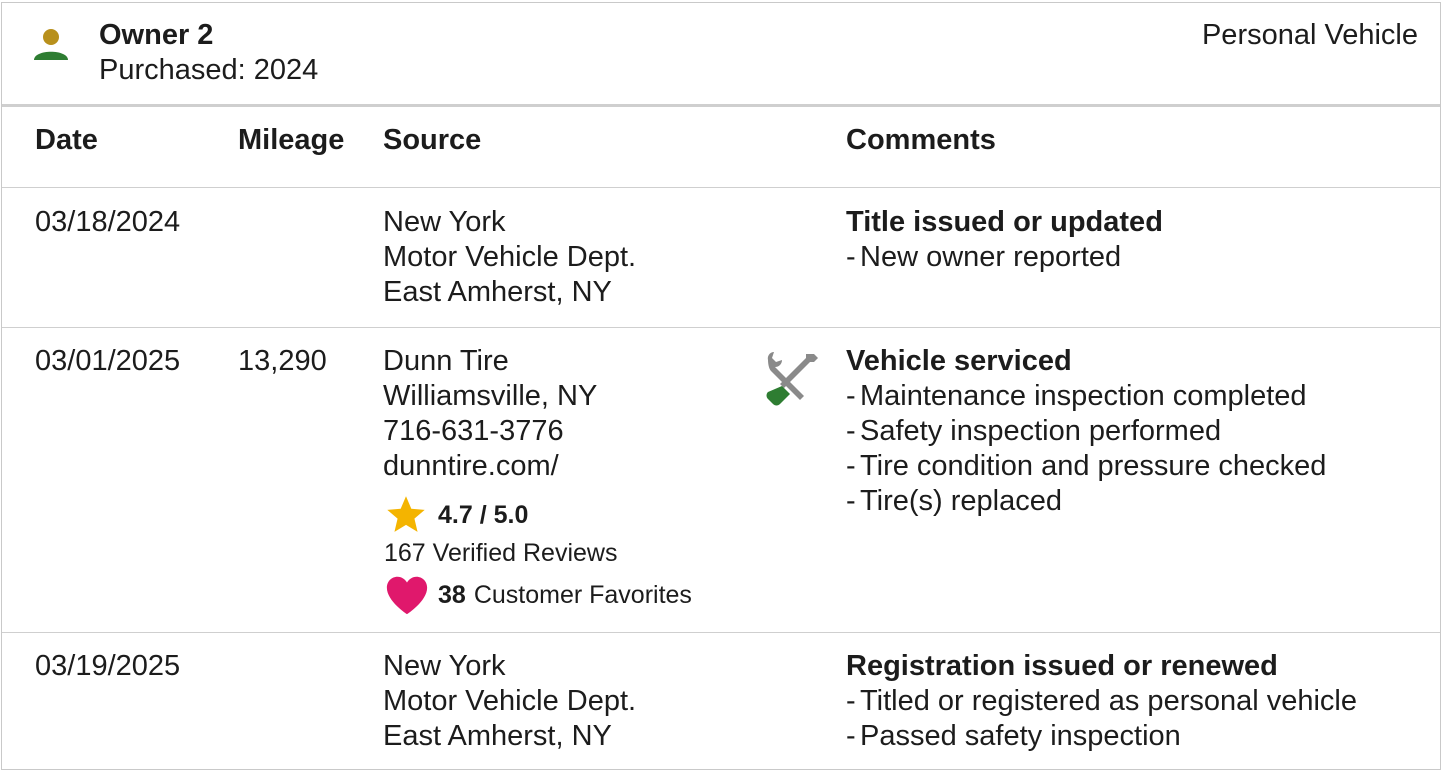 The width and height of the screenshot is (1443, 773). I want to click on shop-rating: 4.7 / 5.0, so click(456, 515).